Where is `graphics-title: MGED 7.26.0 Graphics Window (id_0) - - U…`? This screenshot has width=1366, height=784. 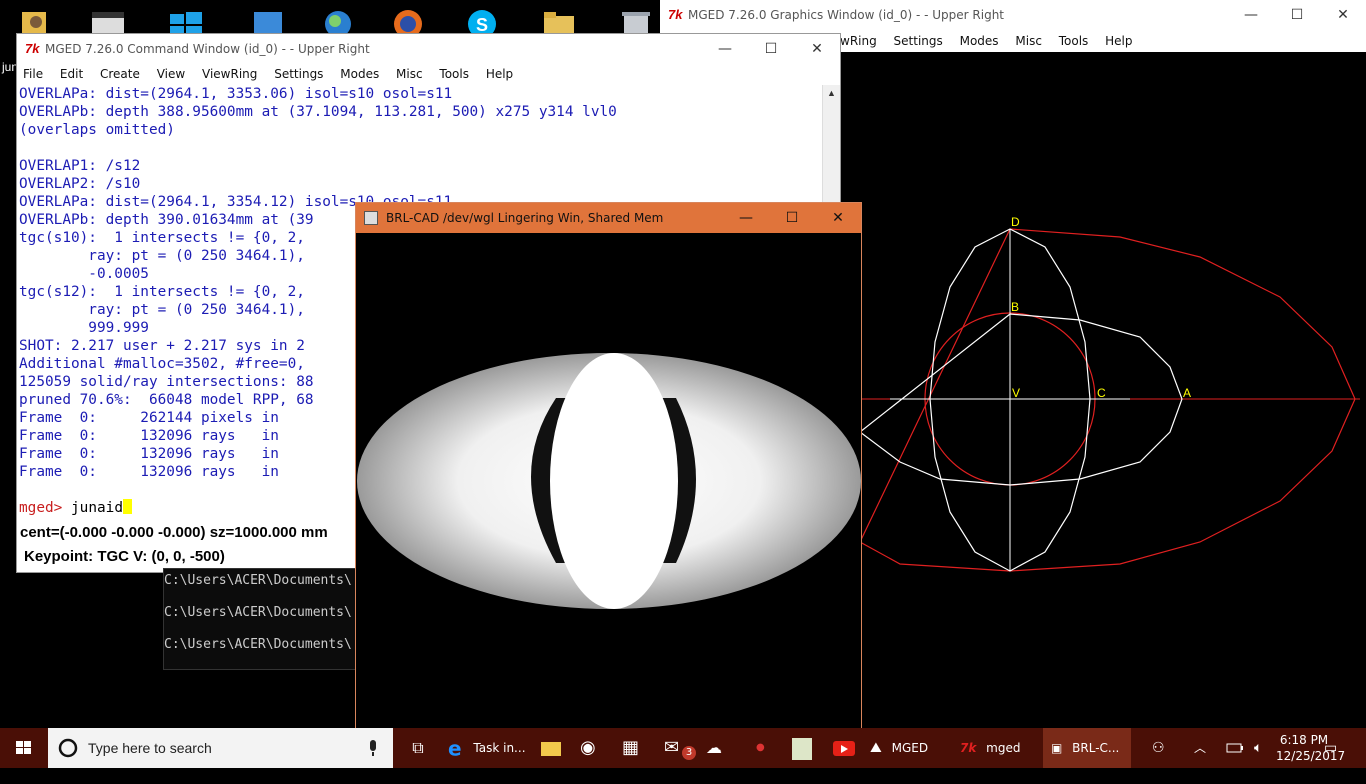 graphics-title: MGED 7.26.0 Graphics Window (id_0) - - U… is located at coordinates (846, 15).